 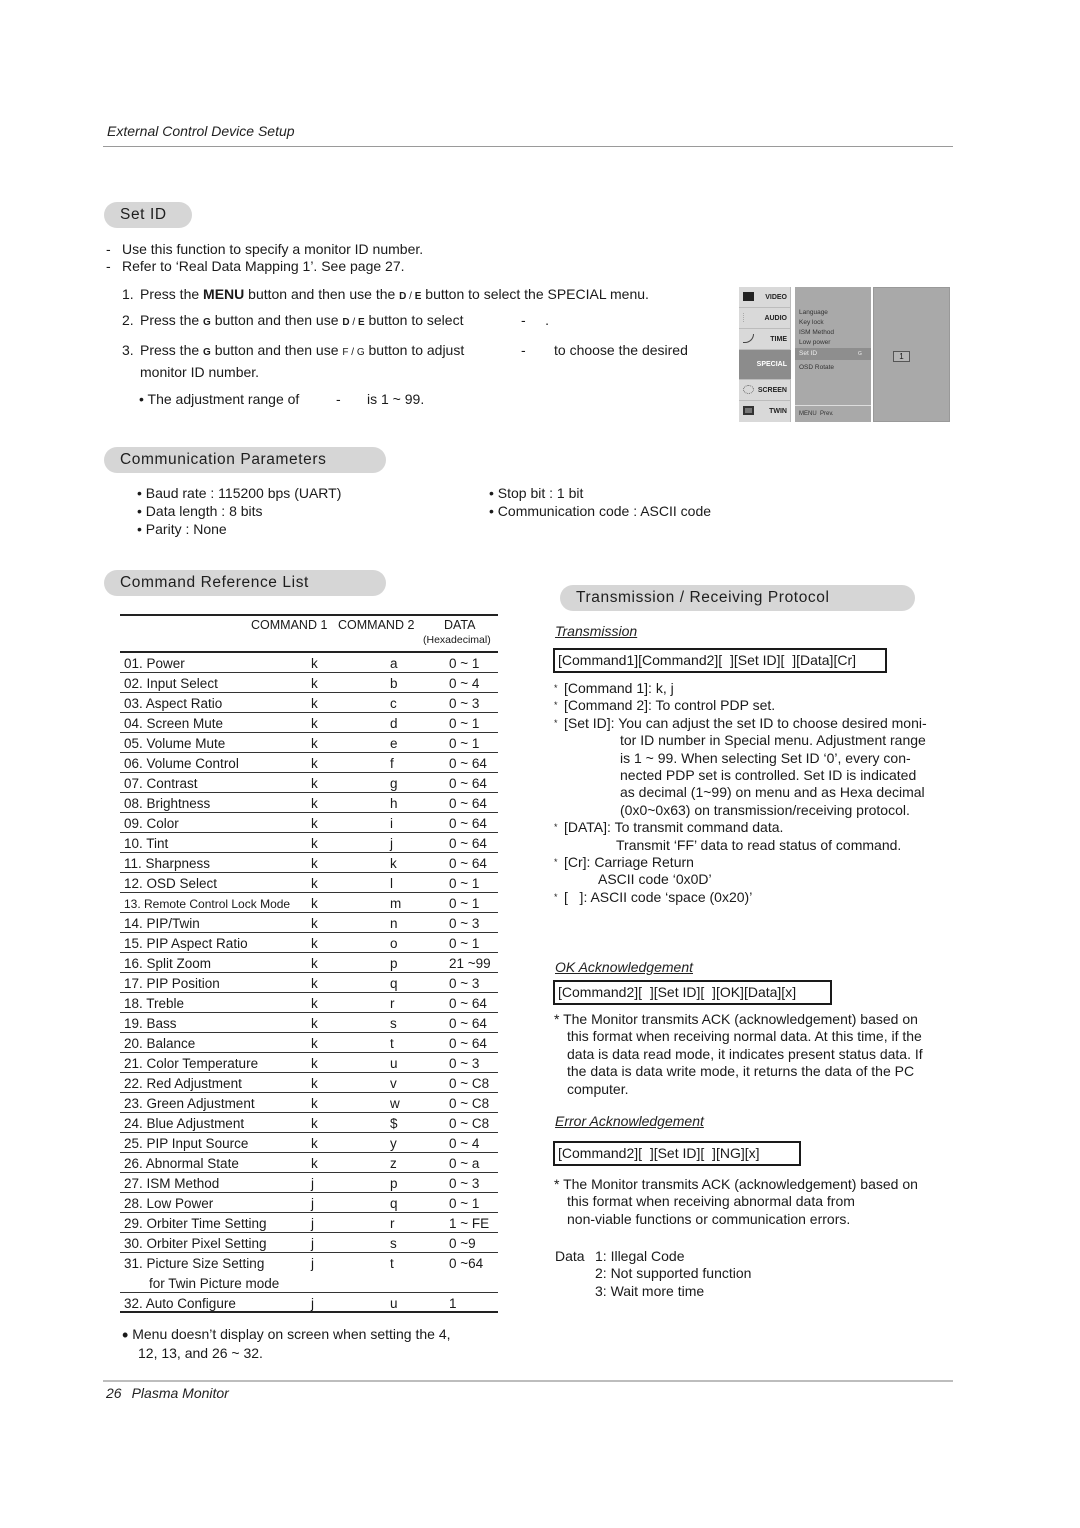 What do you see at coordinates (200, 372) in the screenshot?
I see `step-3-line-2: monitor ID number.` at bounding box center [200, 372].